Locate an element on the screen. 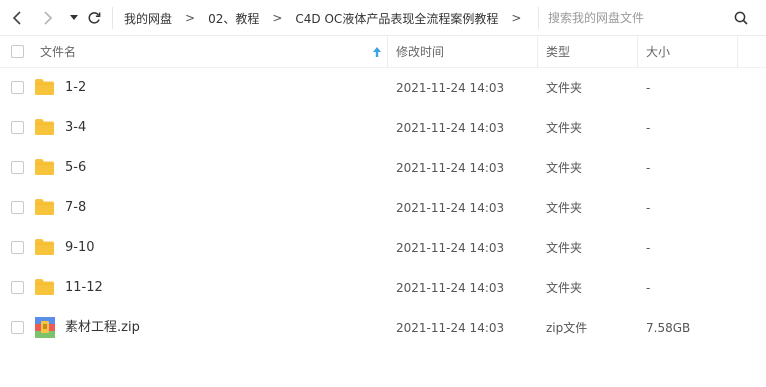  column-header-type: 类型 is located at coordinates (558, 52).